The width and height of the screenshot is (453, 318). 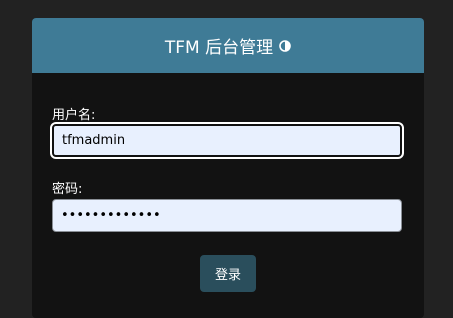 What do you see at coordinates (228, 273) in the screenshot?
I see `login-button: 登录` at bounding box center [228, 273].